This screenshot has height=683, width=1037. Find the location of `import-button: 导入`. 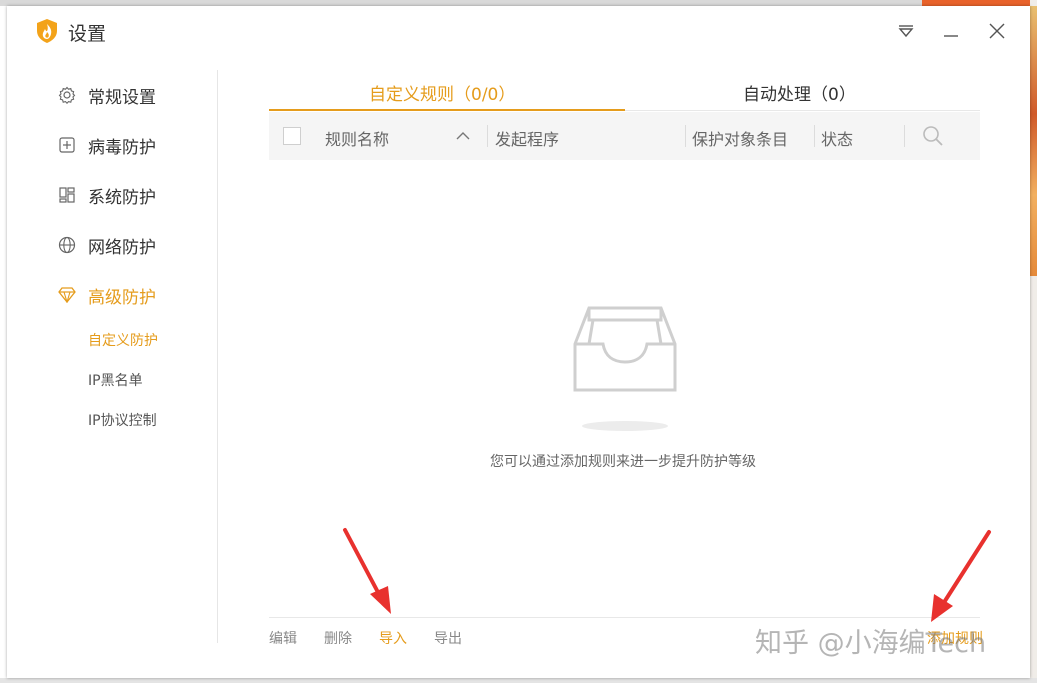

import-button: 导入 is located at coordinates (393, 638).